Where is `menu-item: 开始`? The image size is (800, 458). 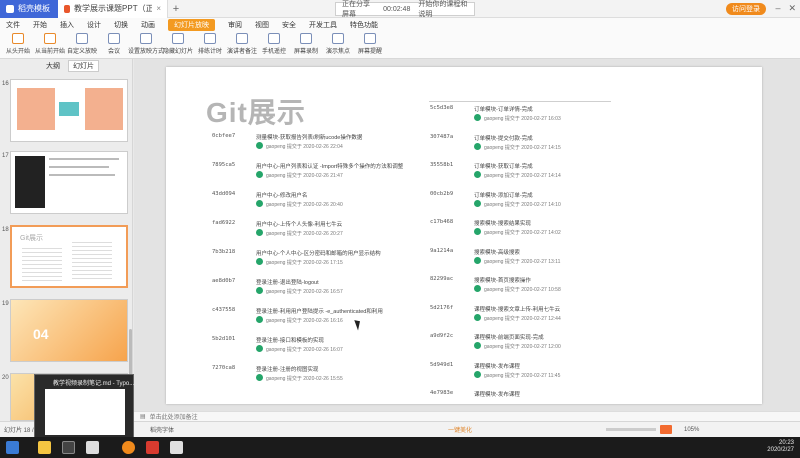
menu-item: 开始 is located at coordinates (40, 25).